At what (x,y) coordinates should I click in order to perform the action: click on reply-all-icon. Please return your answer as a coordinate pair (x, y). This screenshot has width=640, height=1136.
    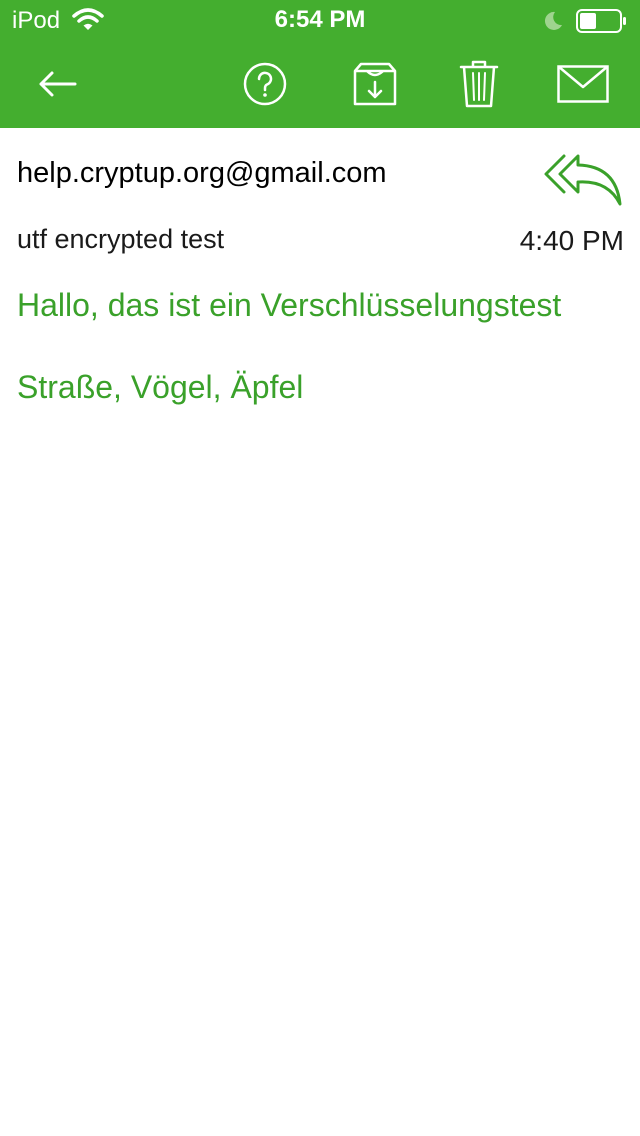
    Looking at the image, I should click on (584, 183).